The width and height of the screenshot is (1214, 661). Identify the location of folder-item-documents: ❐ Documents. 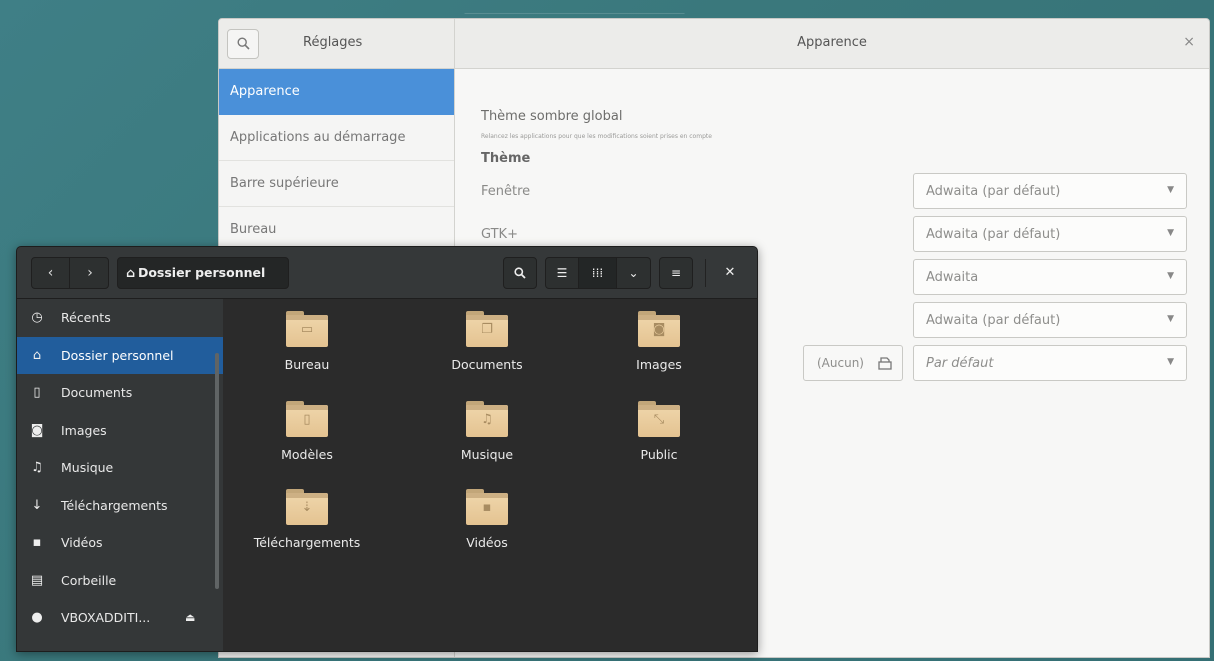
(487, 341).